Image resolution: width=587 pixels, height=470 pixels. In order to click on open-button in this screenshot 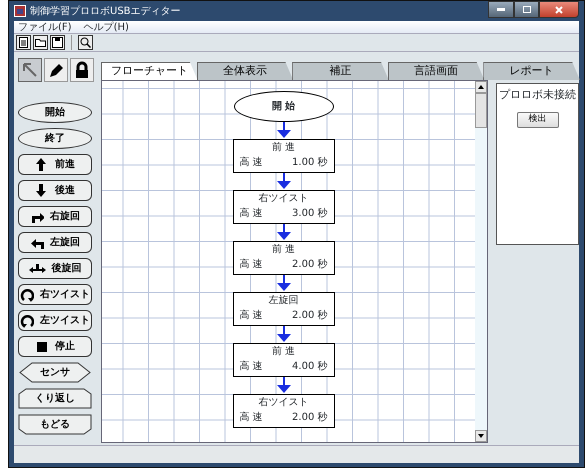, I will do `click(40, 42)`.